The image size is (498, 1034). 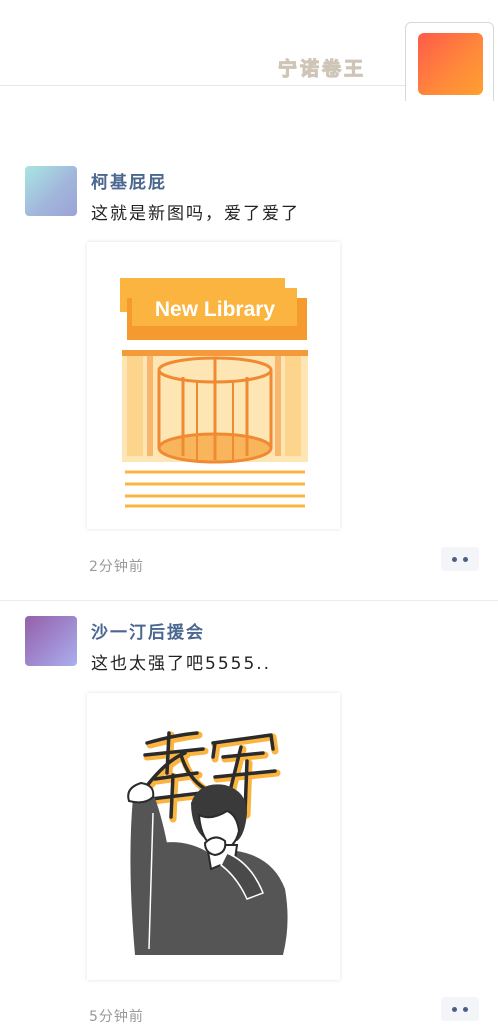 I want to click on library-illustration: New Library, so click(x=214, y=393).